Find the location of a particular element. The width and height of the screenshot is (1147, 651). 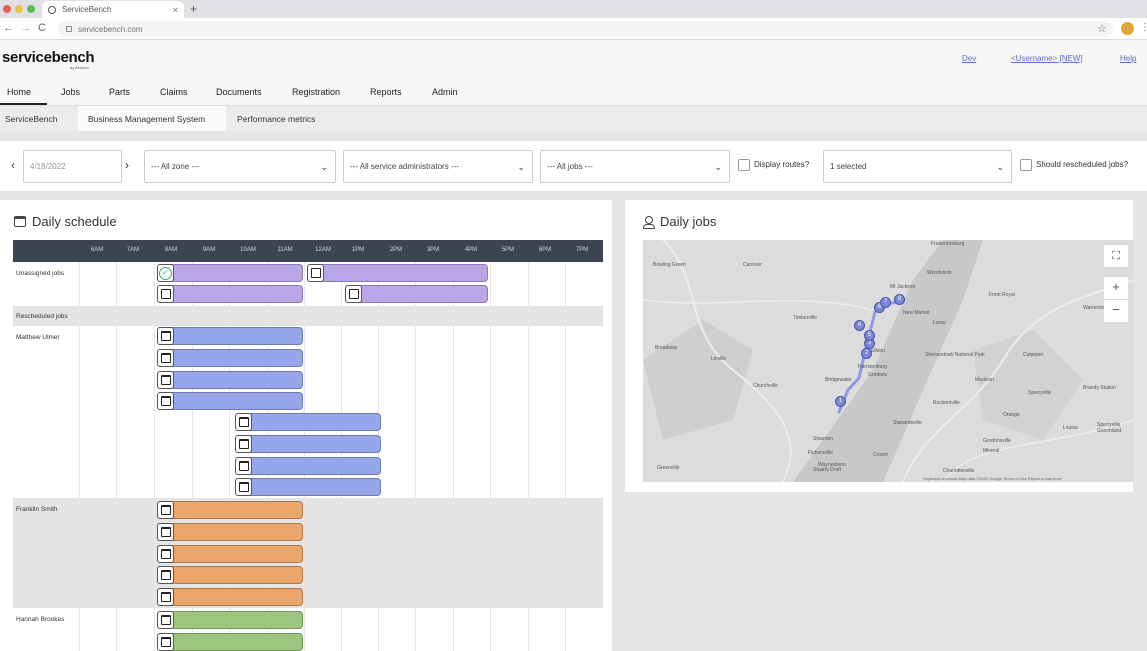

map-place-label: Harrisonburg is located at coordinates (872, 367).